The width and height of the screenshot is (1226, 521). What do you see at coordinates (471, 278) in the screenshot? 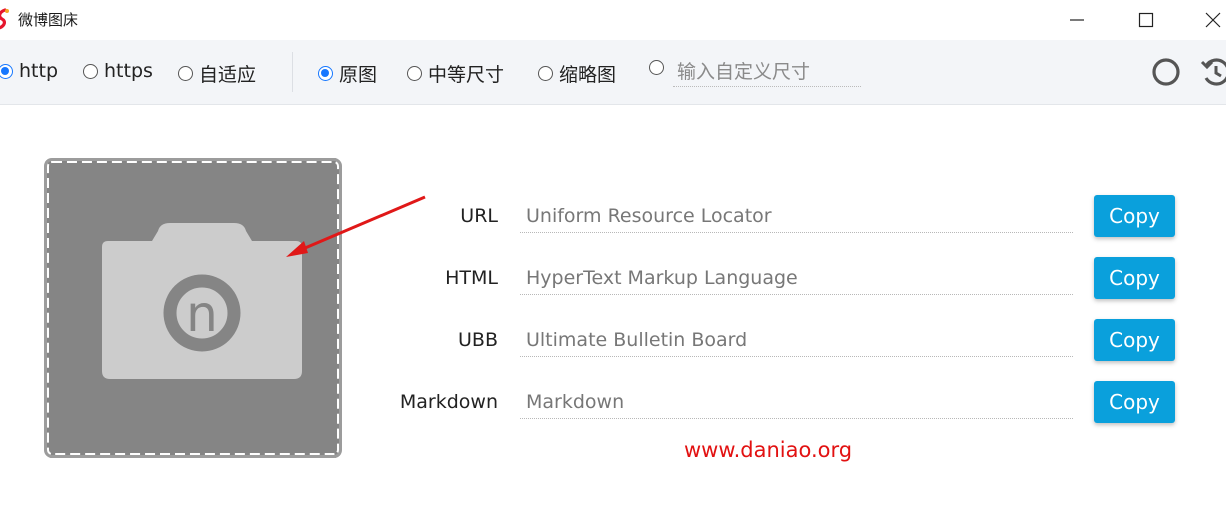
I see `html-label: HTML` at bounding box center [471, 278].